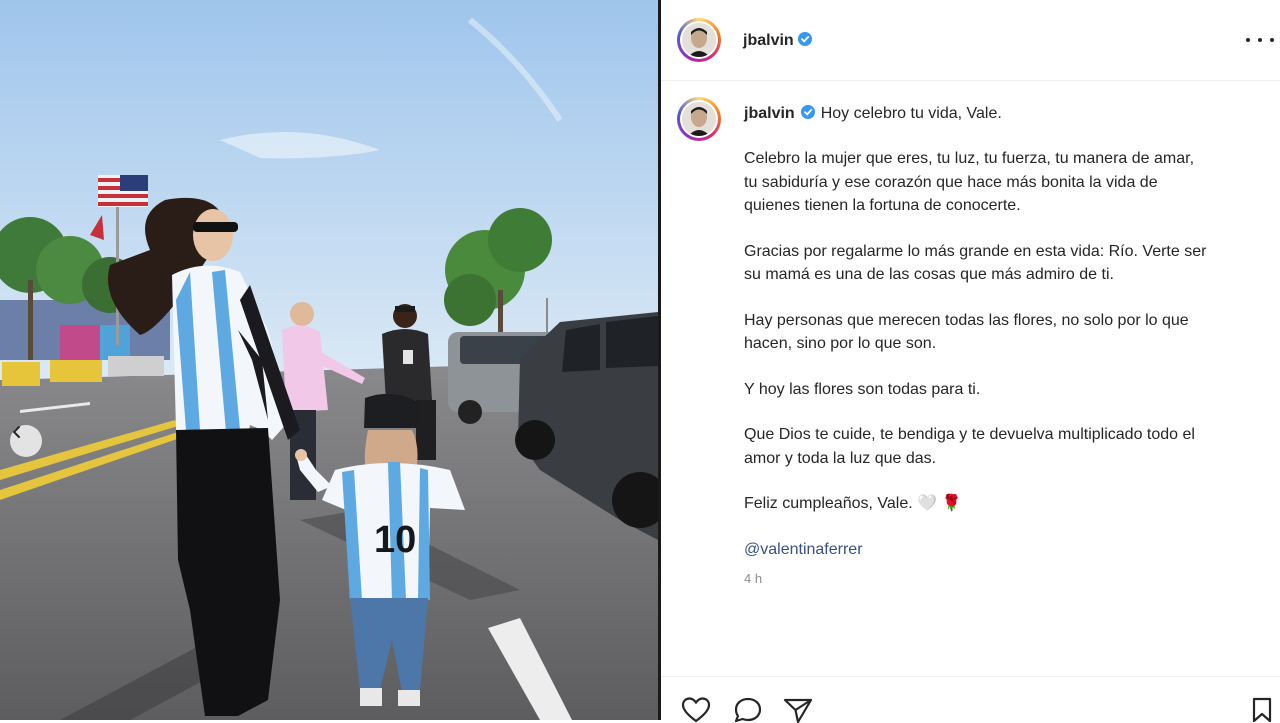 The width and height of the screenshot is (1280, 723). I want to click on caption-closing: Feliz cumpleaños, Vale. 🤍 🌹, so click(853, 503).